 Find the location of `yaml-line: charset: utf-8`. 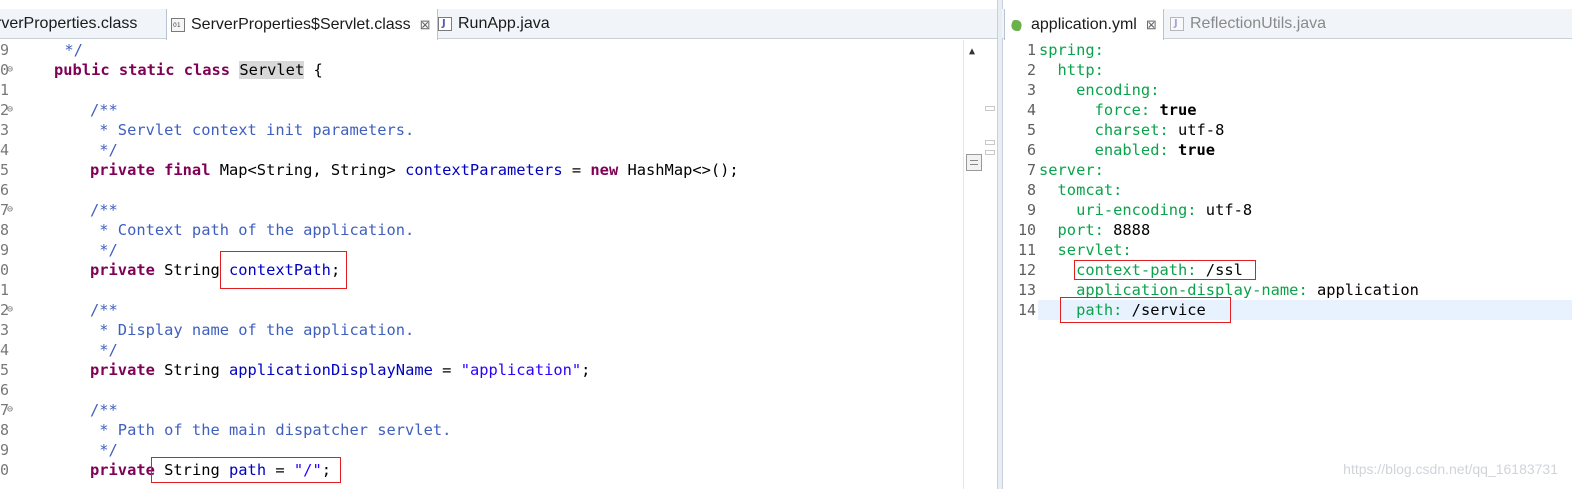

yaml-line: charset: utf-8 is located at coordinates (1132, 130).